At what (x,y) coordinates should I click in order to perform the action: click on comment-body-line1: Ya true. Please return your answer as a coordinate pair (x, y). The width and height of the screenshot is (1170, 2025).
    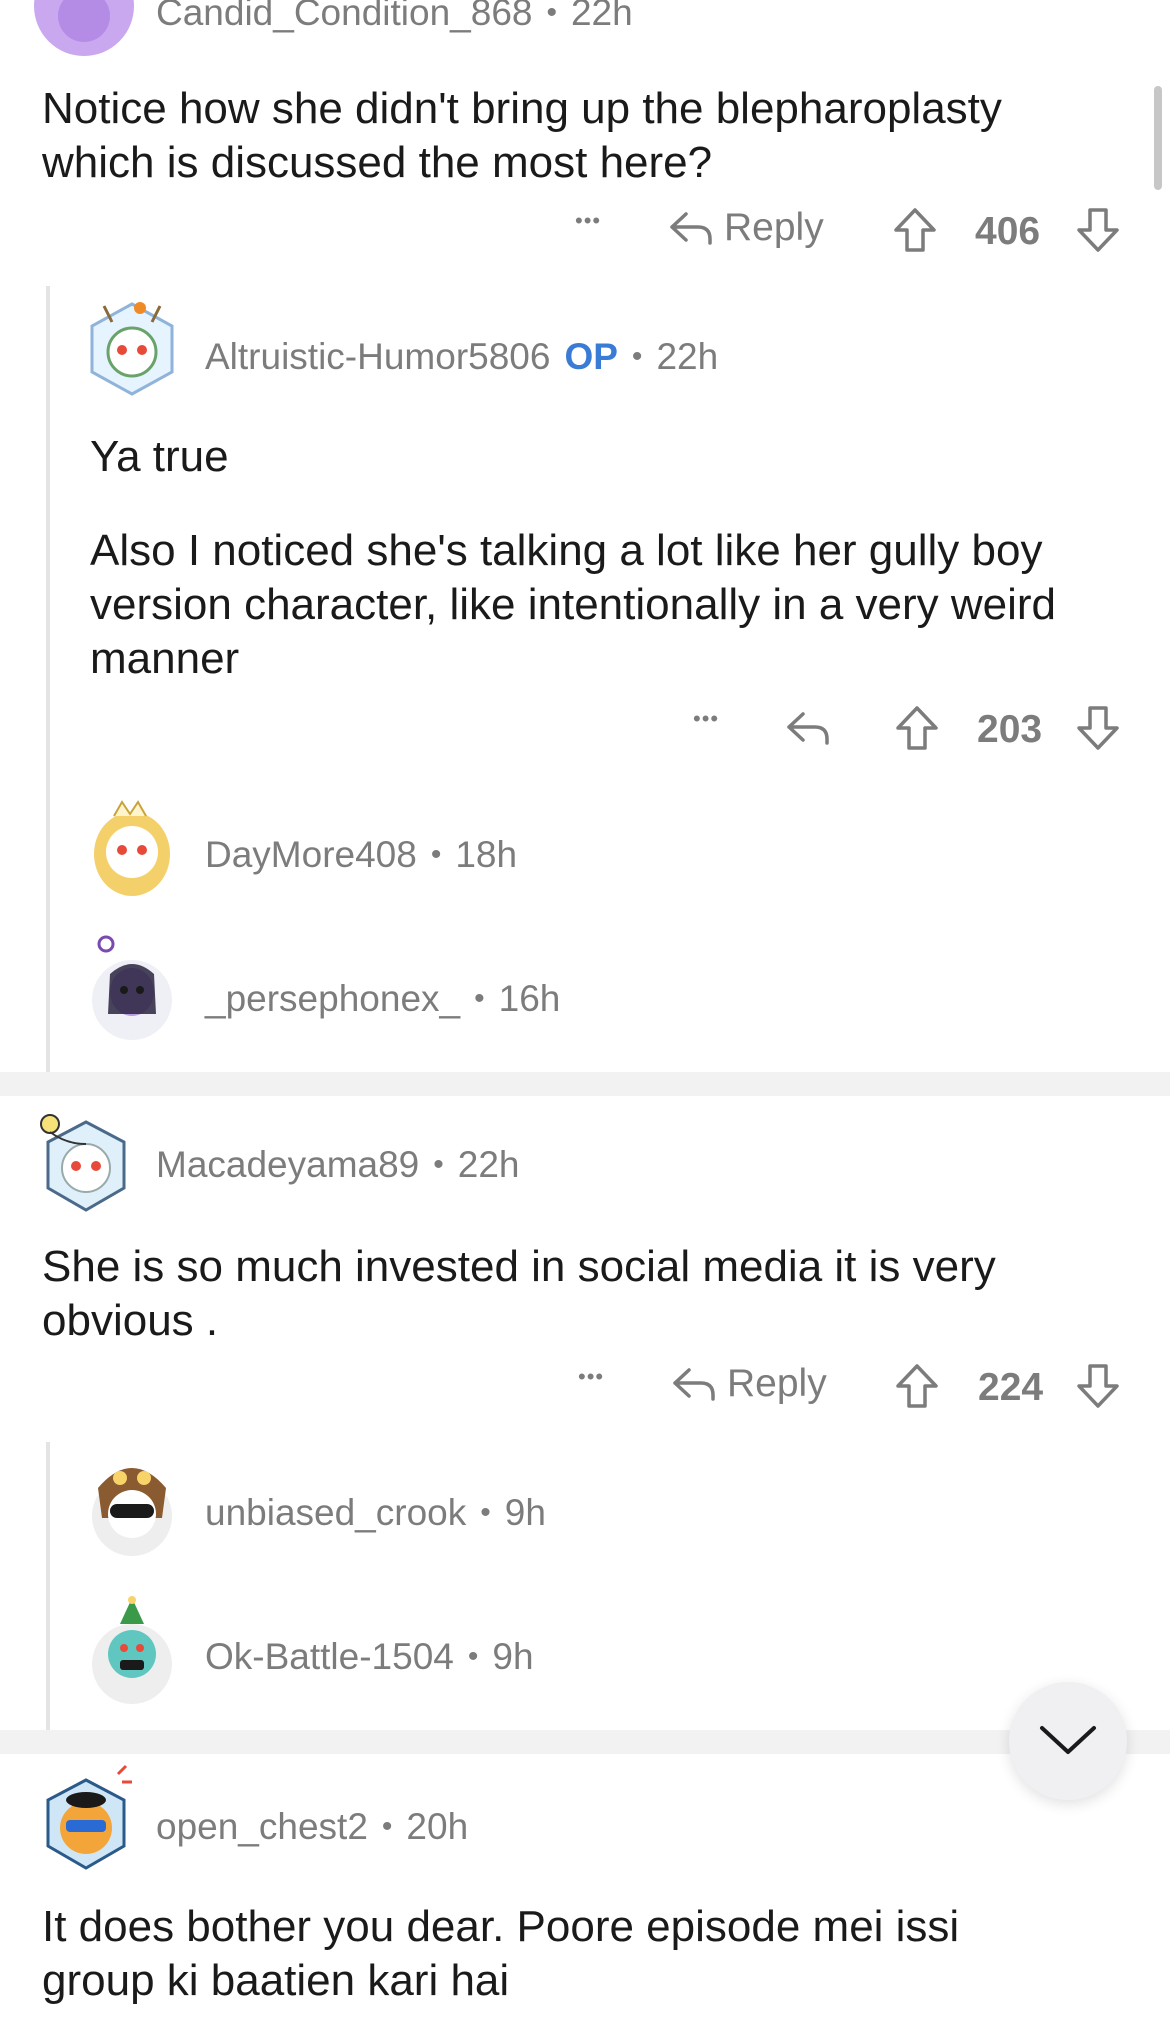
    Looking at the image, I should click on (159, 456).